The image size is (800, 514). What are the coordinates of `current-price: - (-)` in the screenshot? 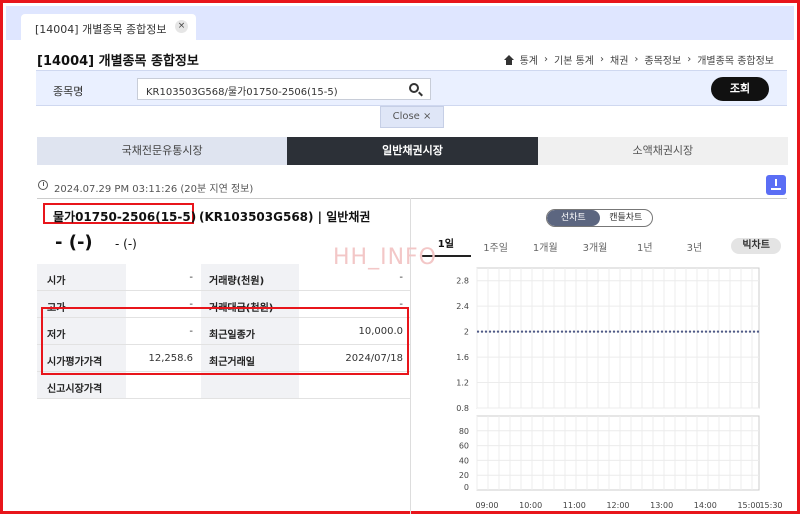 It's located at (74, 242).